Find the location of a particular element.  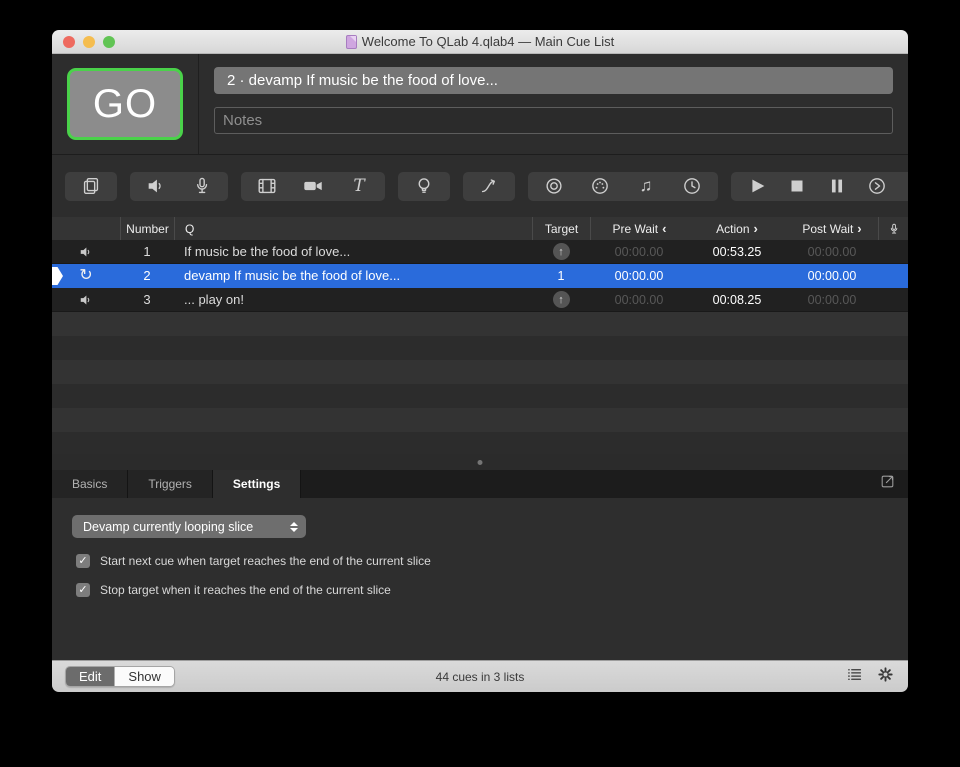

action-value: 00:53.25 is located at coordinates (737, 251).